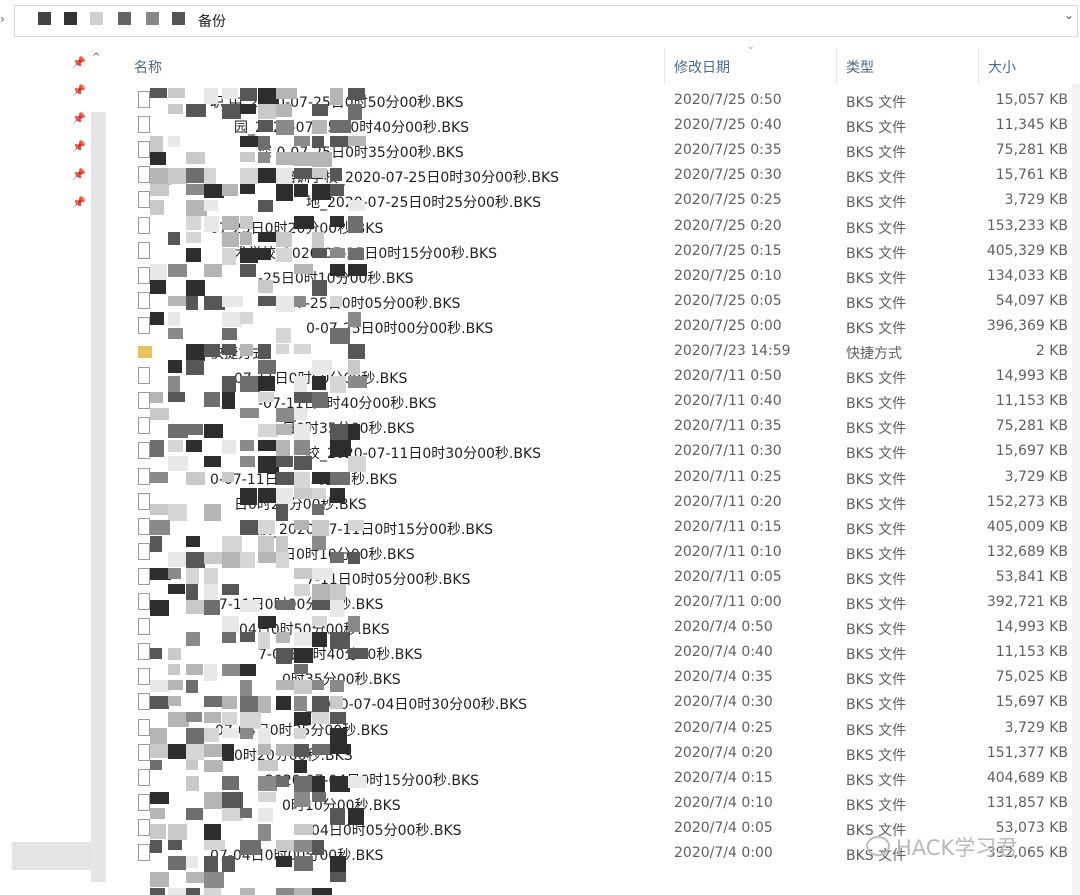 Image resolution: width=1080 pixels, height=895 pixels. Describe the element at coordinates (1051, 351) in the screenshot. I see `file-size: 2 KB` at that location.